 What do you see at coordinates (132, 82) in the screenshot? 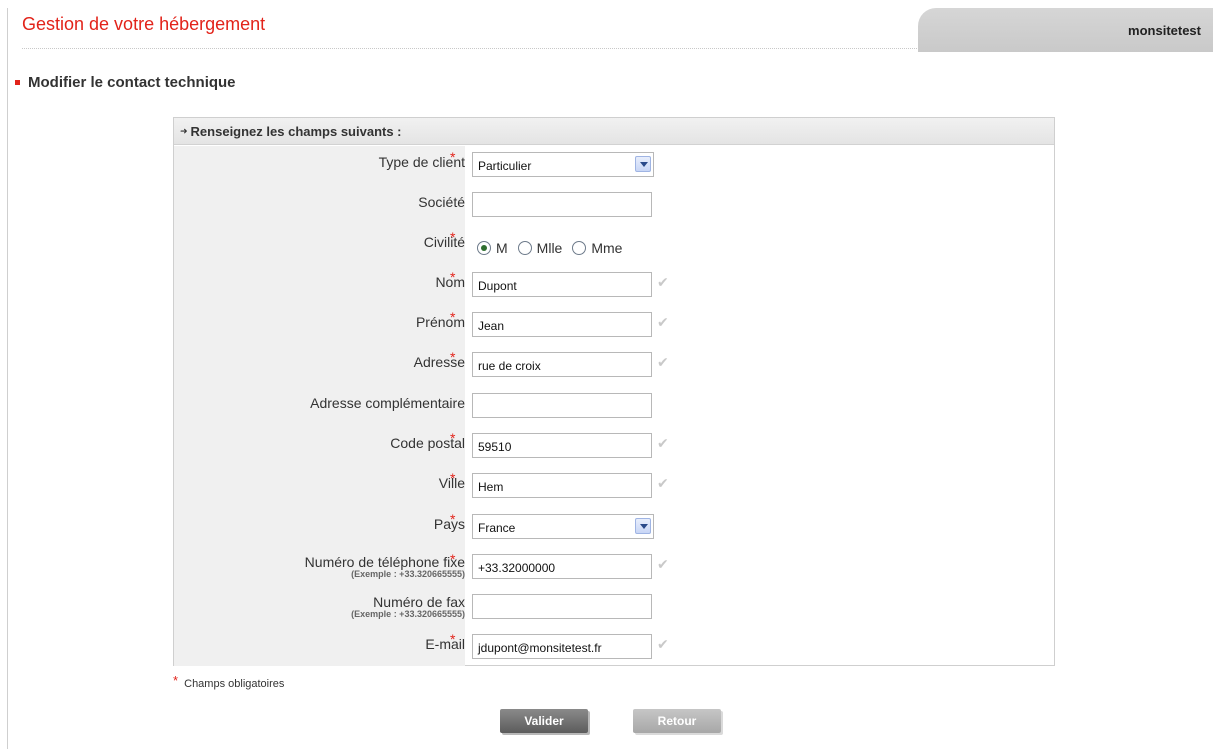
I see `section-title-text: Modifier le contact technique` at bounding box center [132, 82].